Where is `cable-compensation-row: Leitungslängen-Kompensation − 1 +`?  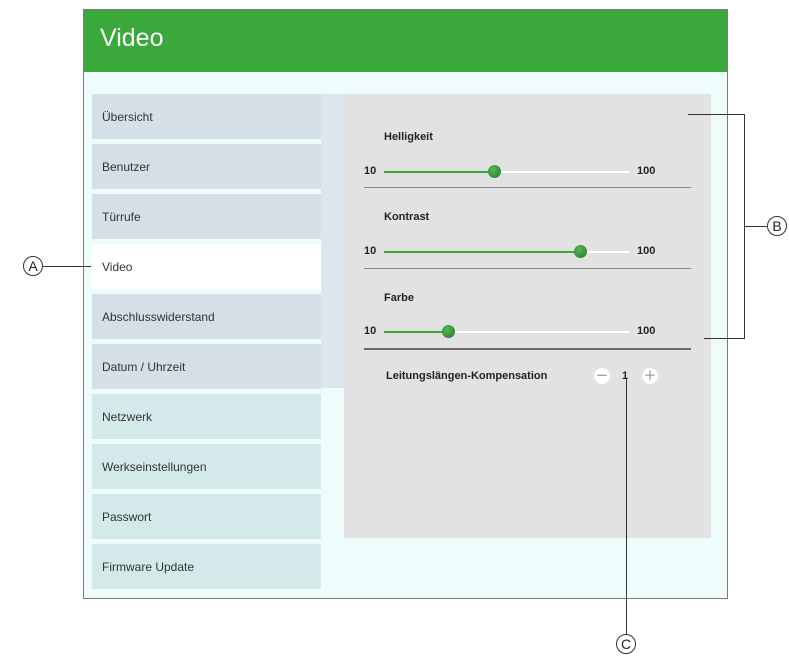 cable-compensation-row: Leitungslängen-Kompensation − 1 + is located at coordinates (536, 377).